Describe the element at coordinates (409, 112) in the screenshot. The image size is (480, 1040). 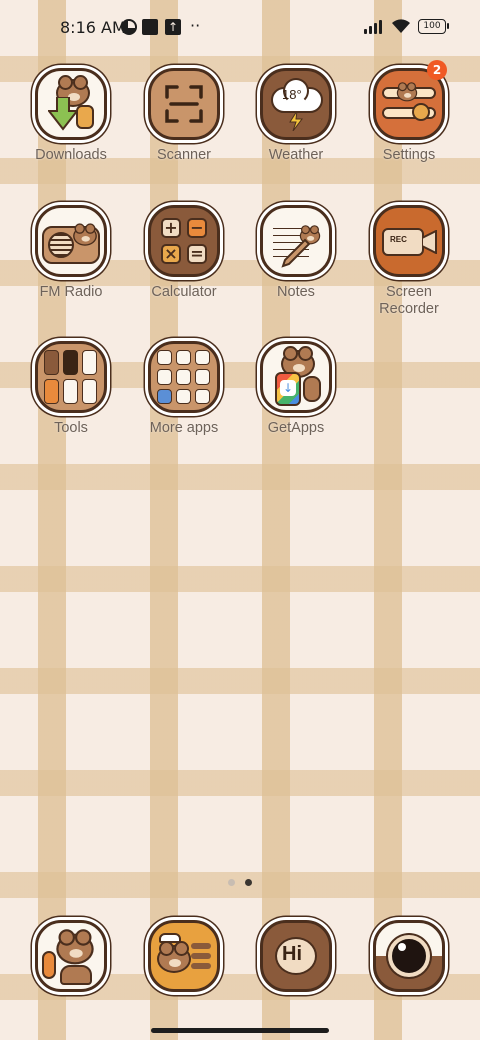
I see `app-settings: 2 Settings` at that location.